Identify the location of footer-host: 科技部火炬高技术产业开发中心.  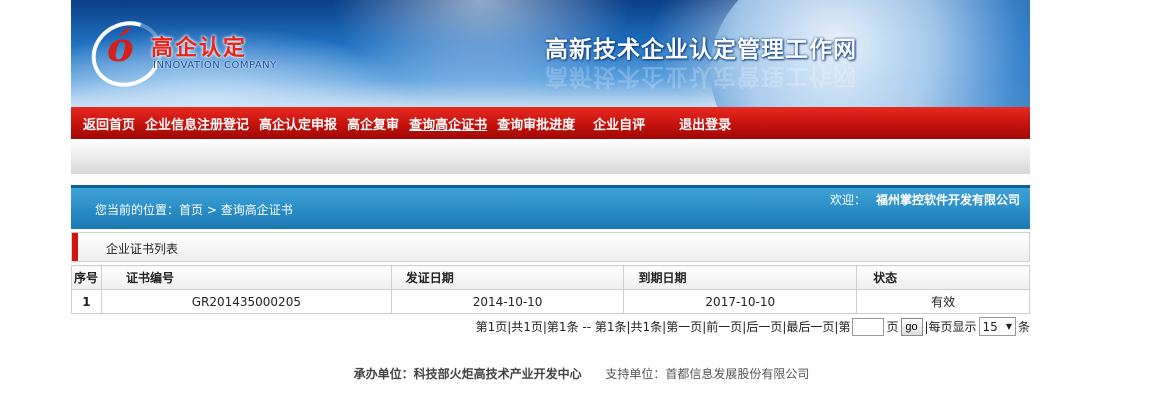
(497, 374).